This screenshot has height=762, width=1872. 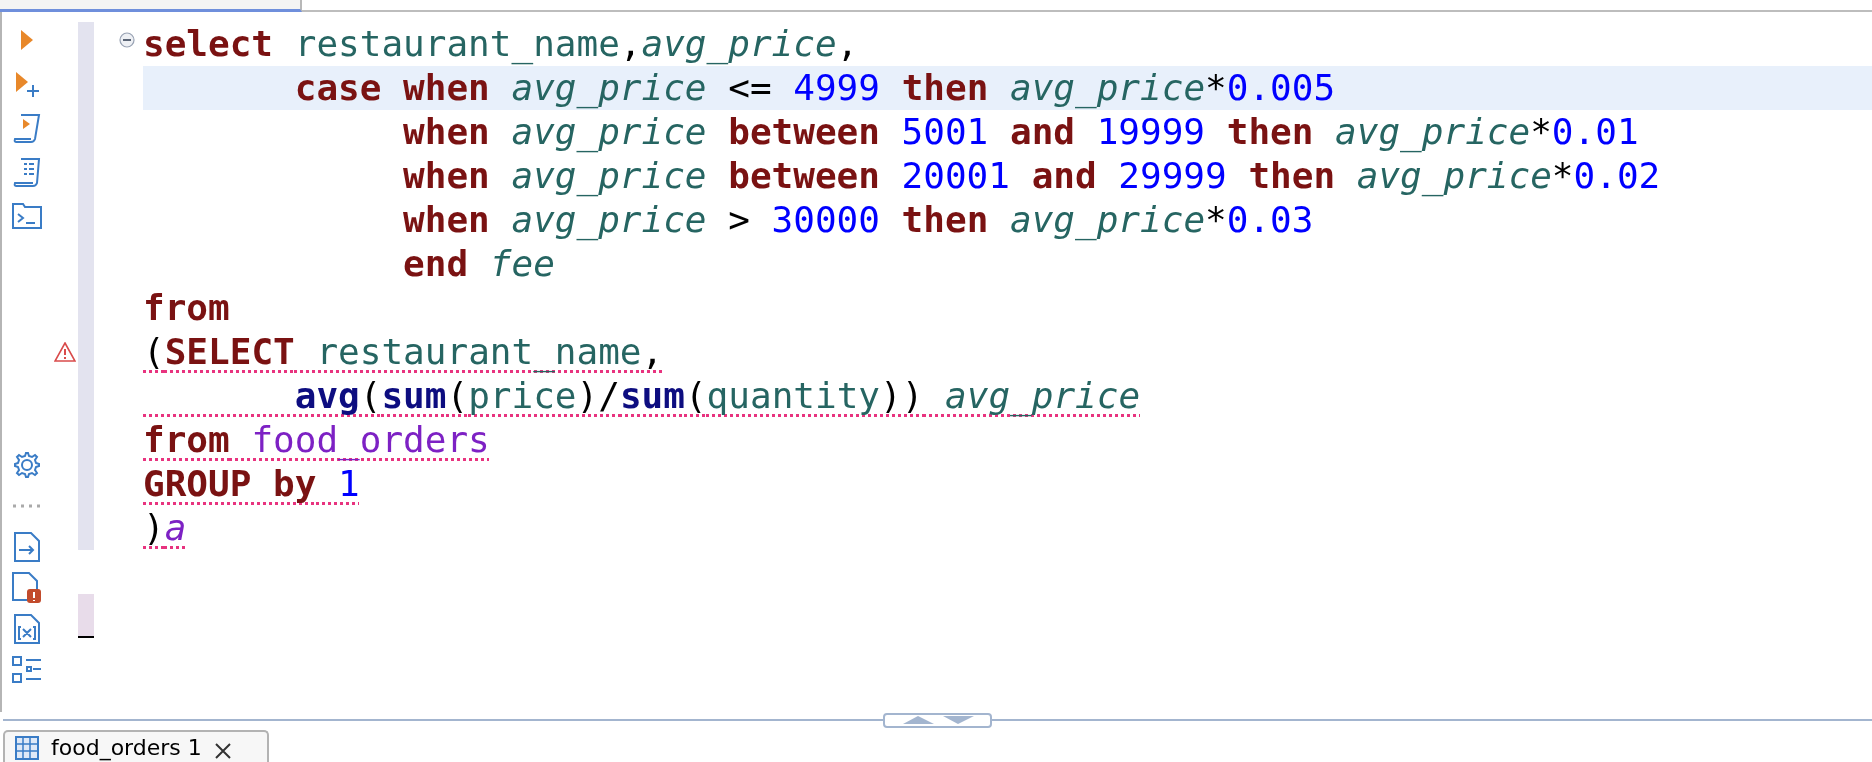 I want to click on variables-icon, so click(x=27, y=628).